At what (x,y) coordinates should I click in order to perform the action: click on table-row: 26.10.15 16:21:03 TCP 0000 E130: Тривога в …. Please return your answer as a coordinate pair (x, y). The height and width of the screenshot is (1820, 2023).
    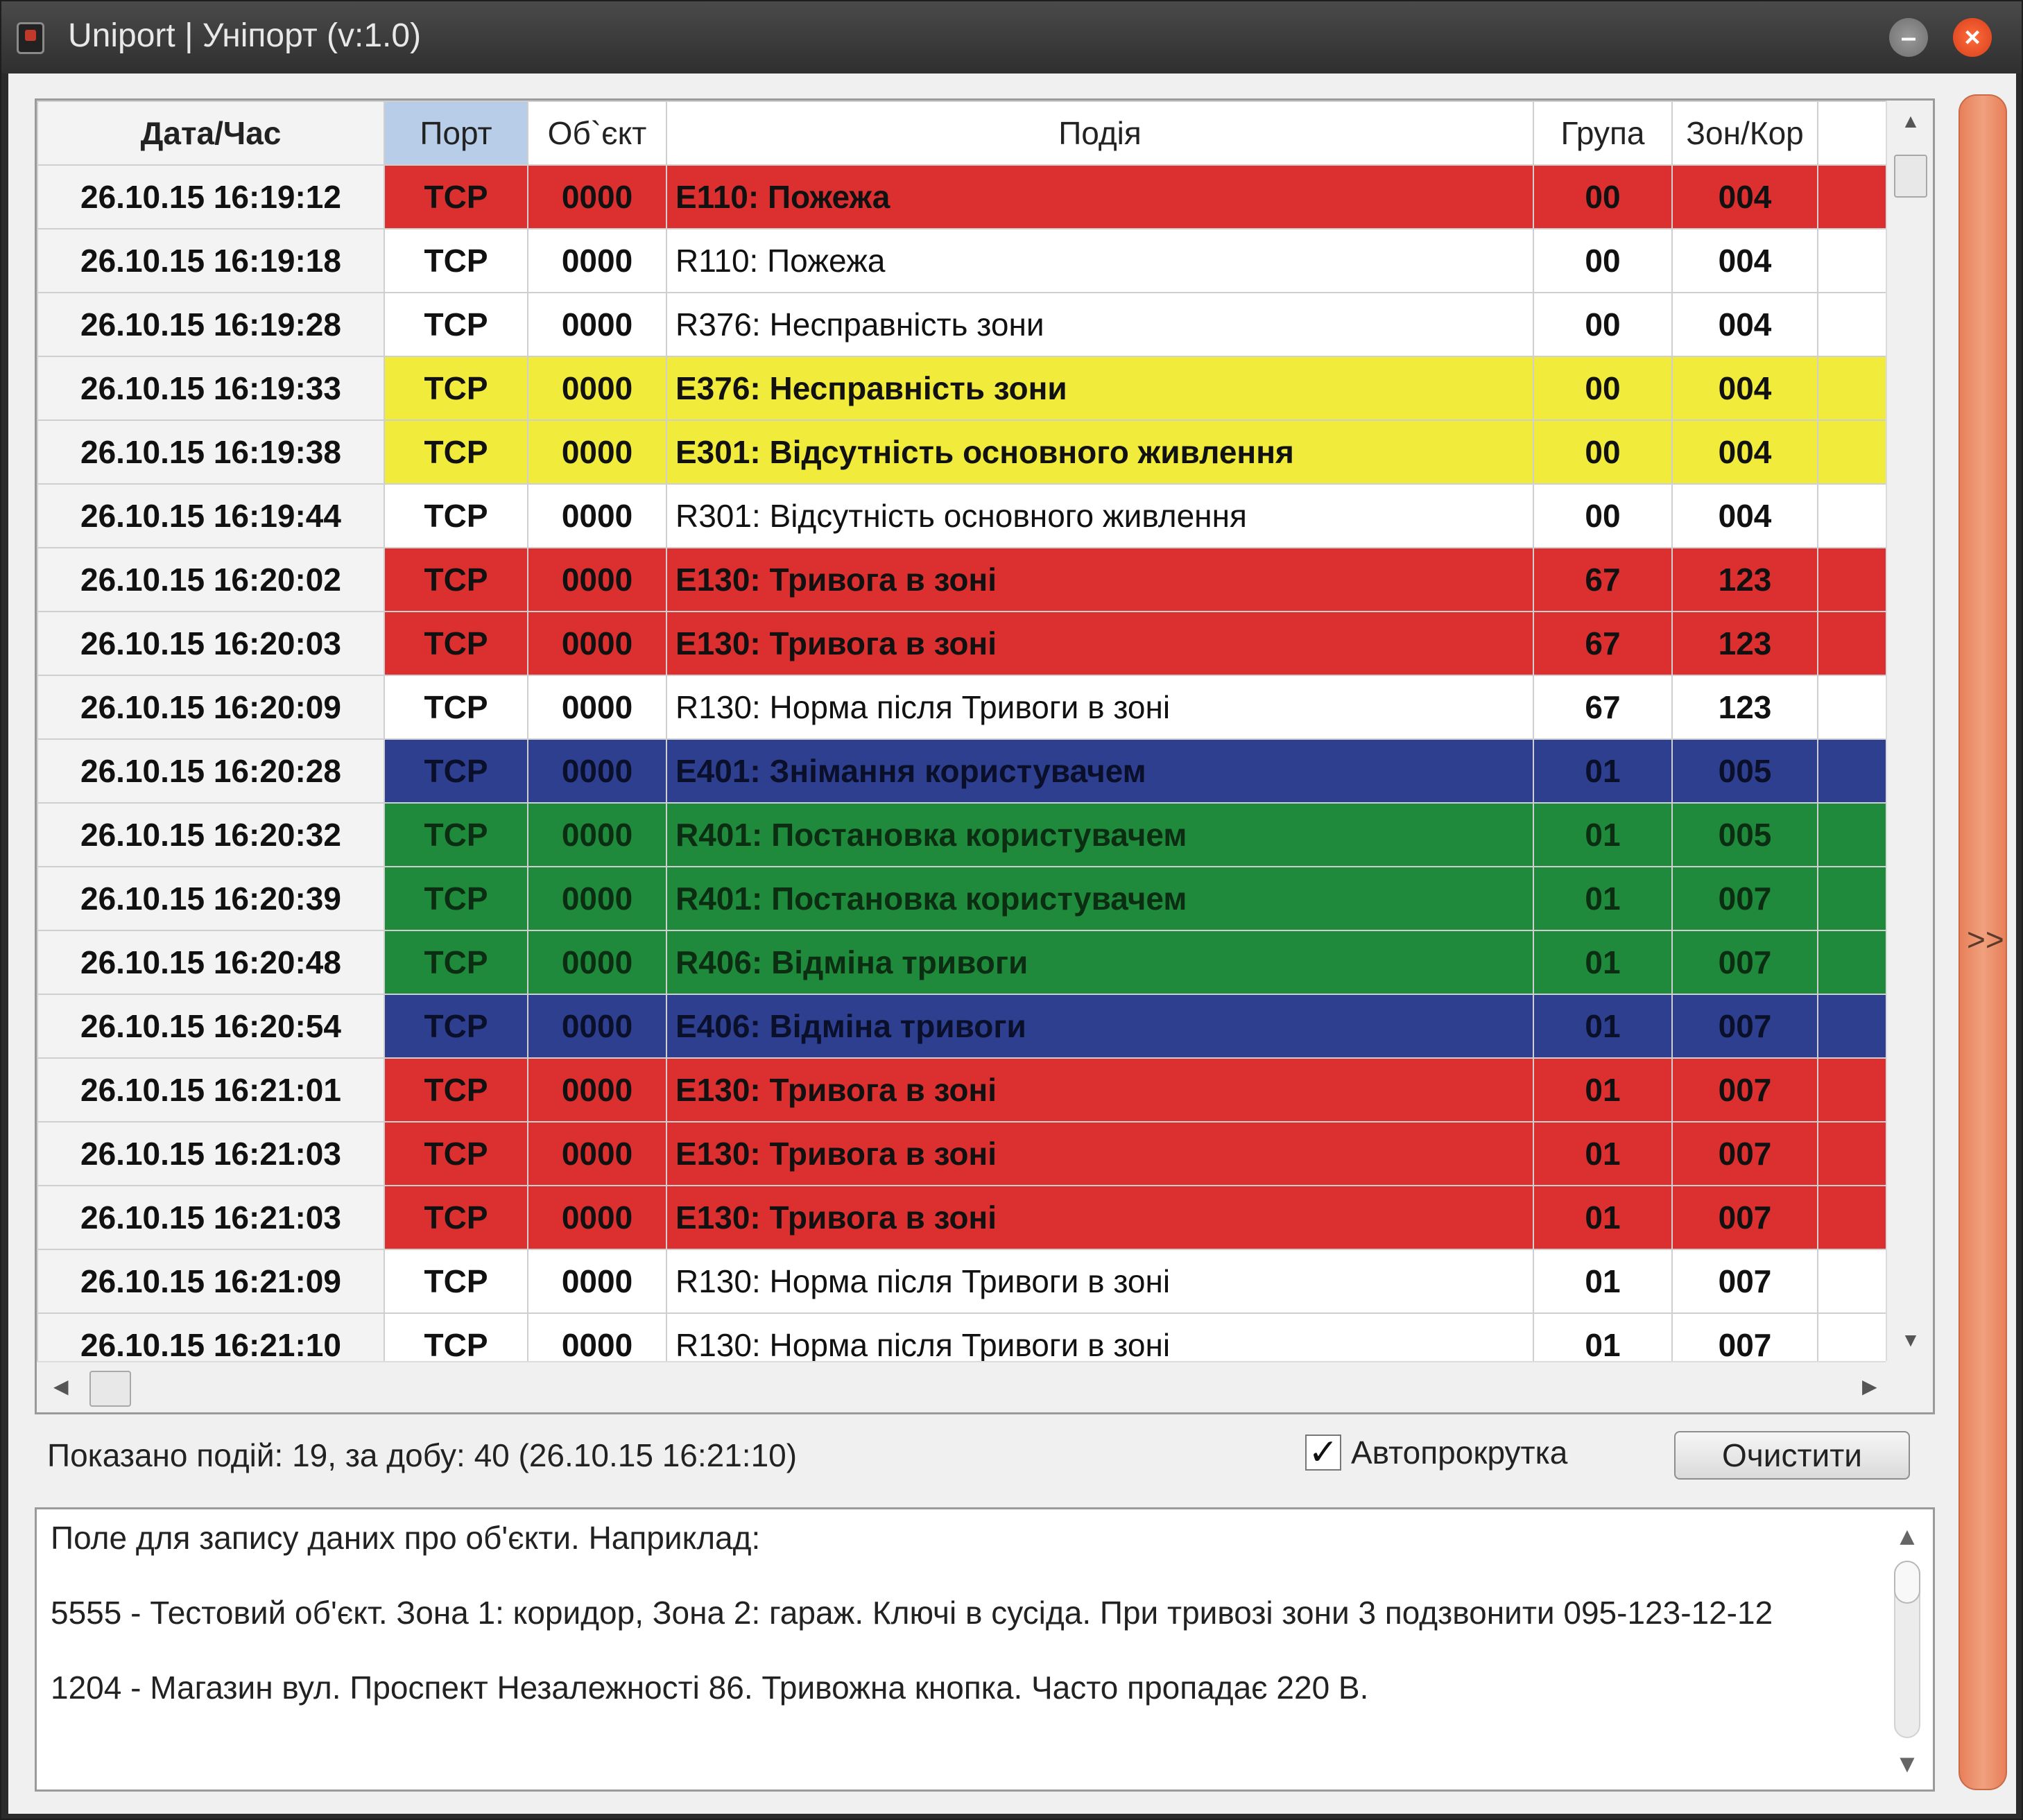
    Looking at the image, I should click on (968, 1217).